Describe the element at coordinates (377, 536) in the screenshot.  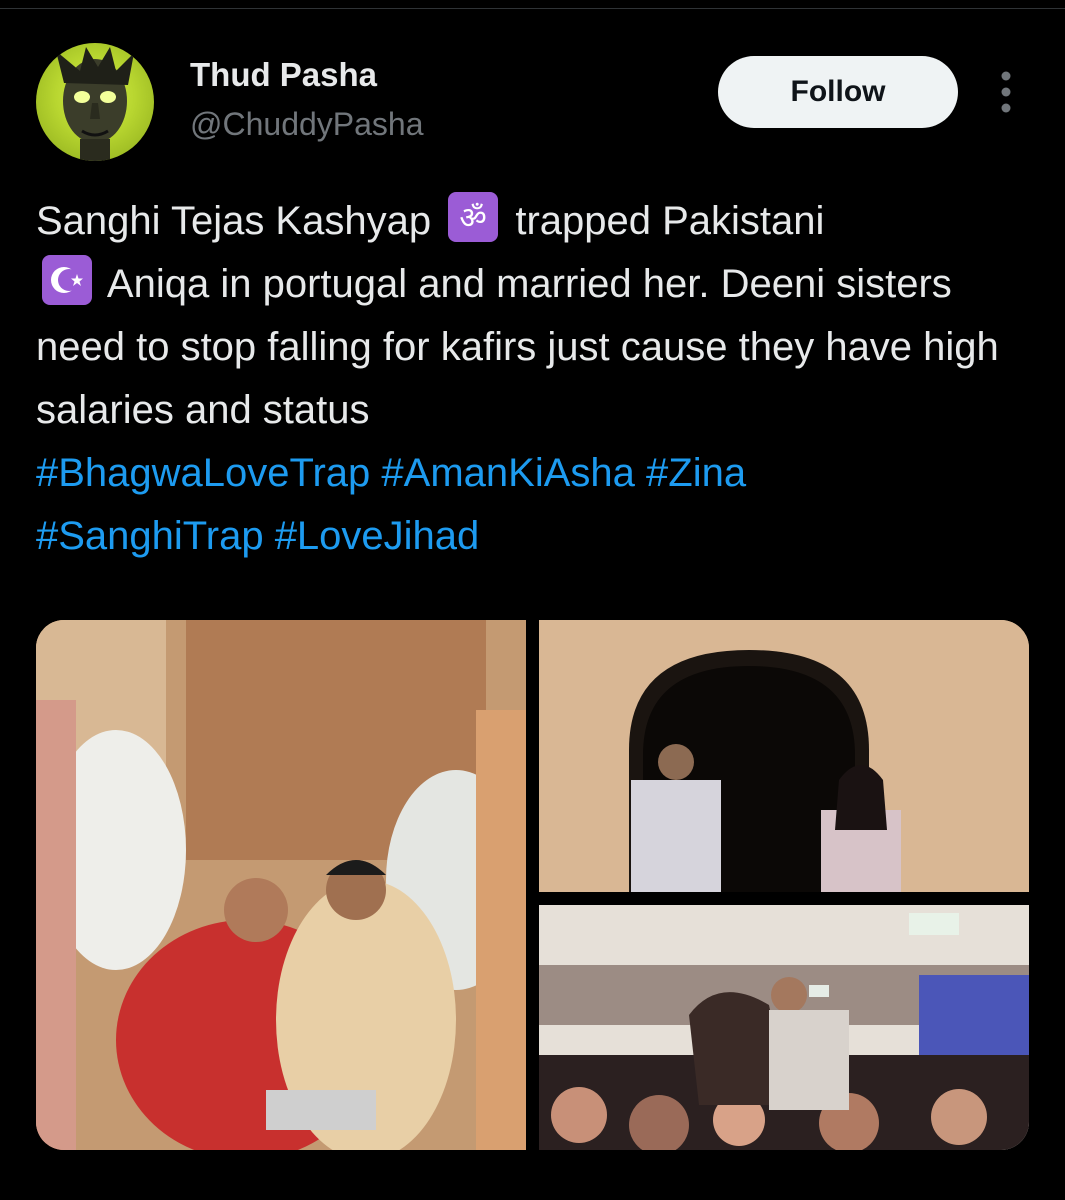
I see `hashtag-link: #LoveJihad` at that location.